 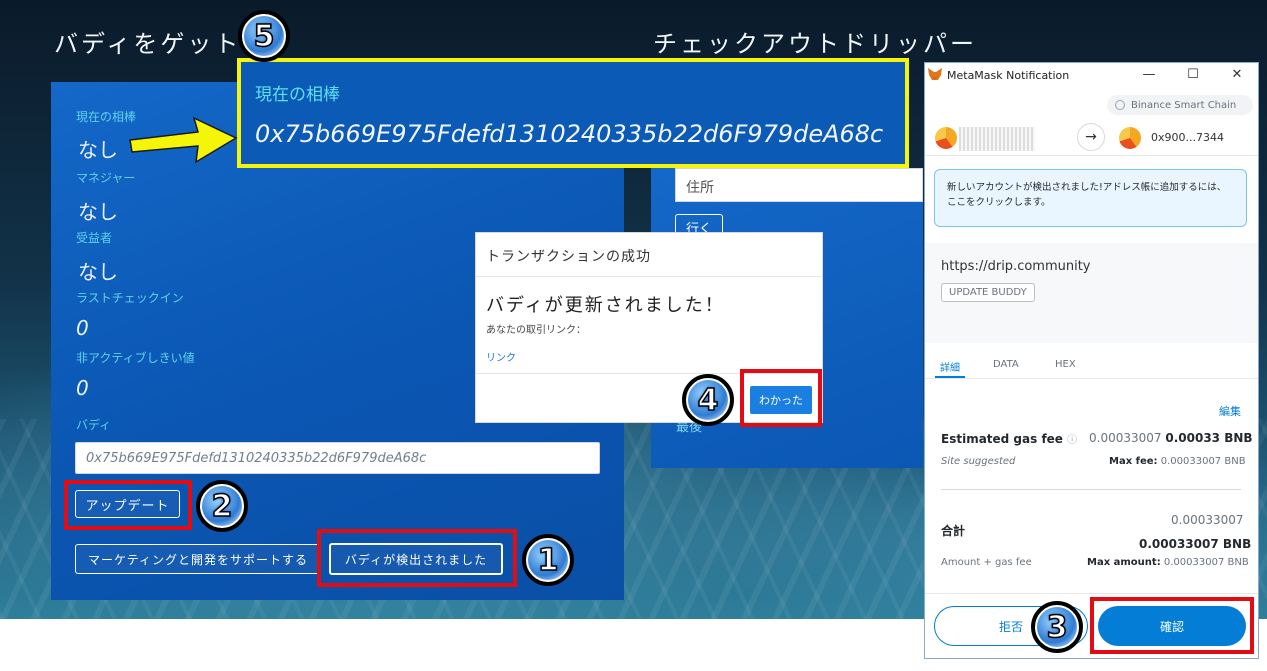 What do you see at coordinates (1072, 440) in the screenshot?
I see `info-icon: ⓘ` at bounding box center [1072, 440].